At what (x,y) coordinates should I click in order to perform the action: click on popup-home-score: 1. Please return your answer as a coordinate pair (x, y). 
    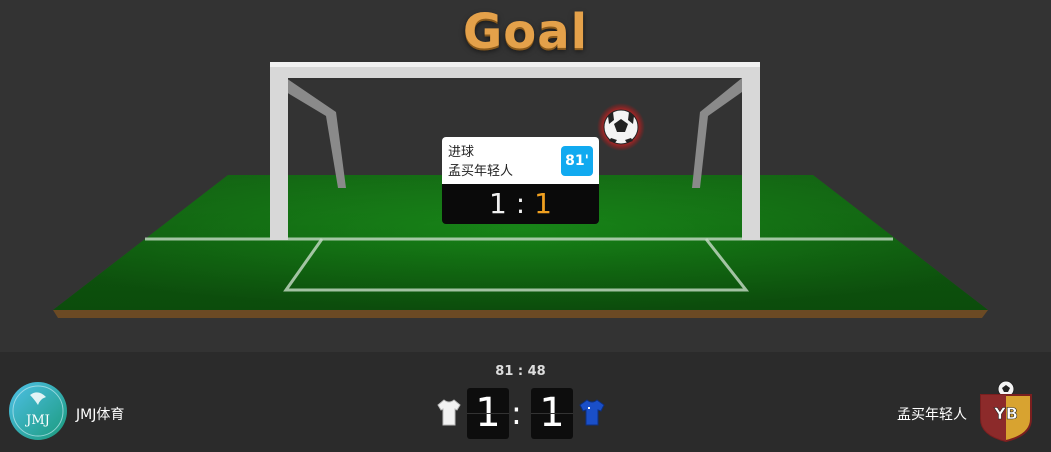
    Looking at the image, I should click on (498, 203).